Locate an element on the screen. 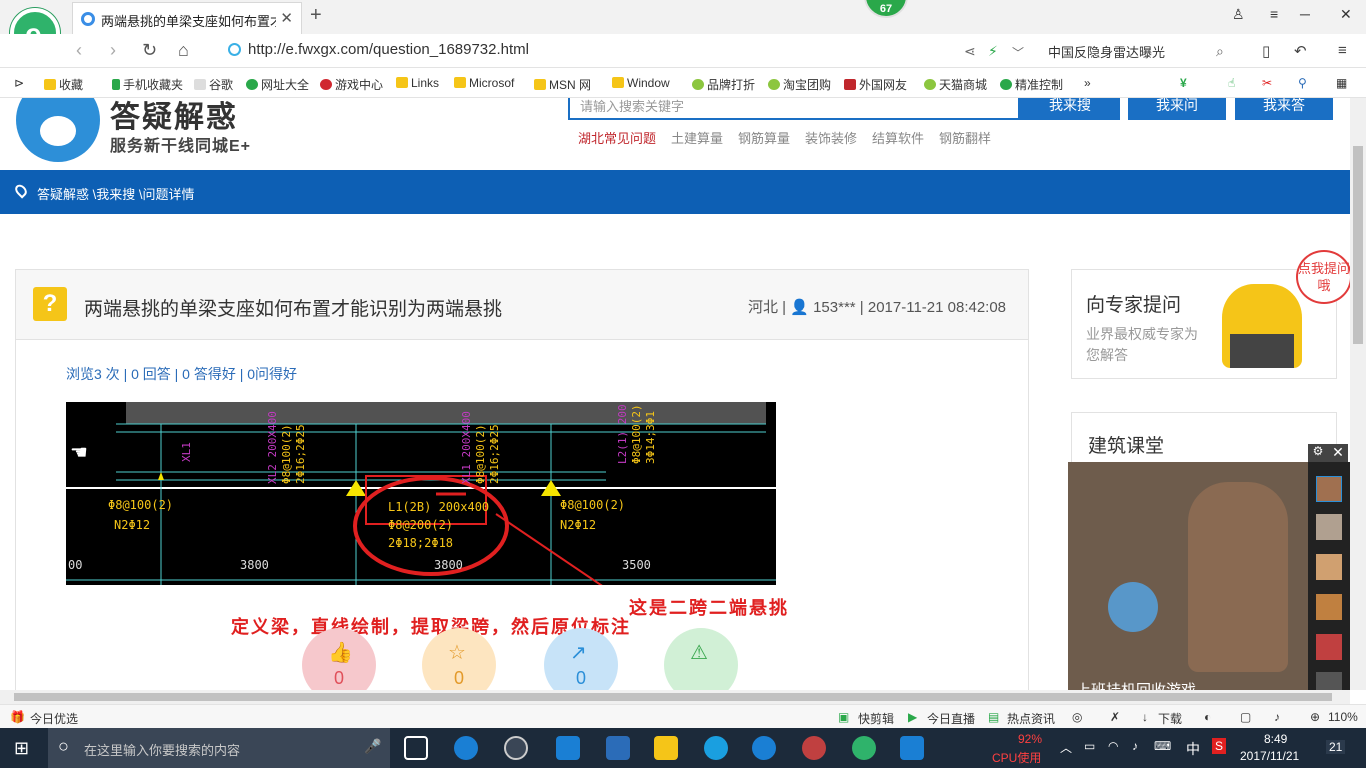  lightning-icon: ⚡ is located at coordinates (993, 51).